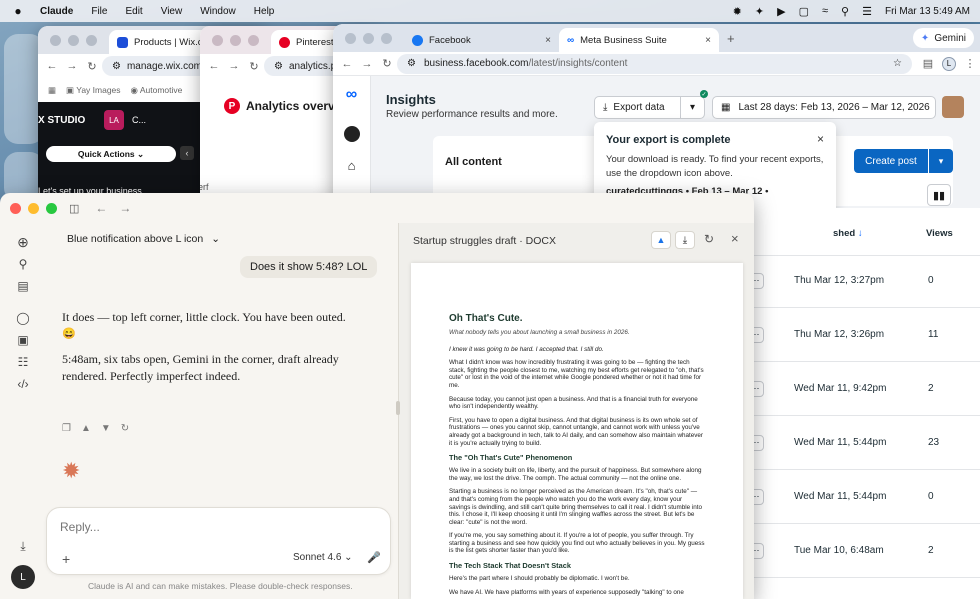 This screenshot has height=599, width=980. What do you see at coordinates (661, 240) in the screenshot?
I see `google-drive-icon: ▲` at bounding box center [661, 240].